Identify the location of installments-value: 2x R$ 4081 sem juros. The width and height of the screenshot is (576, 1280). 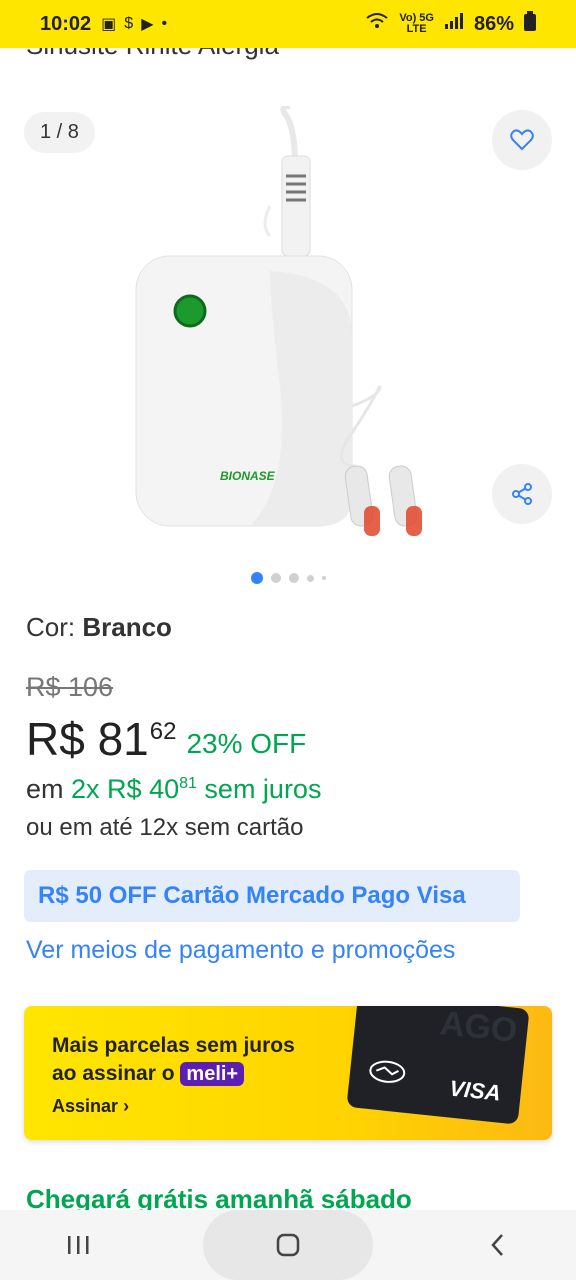
(196, 789).